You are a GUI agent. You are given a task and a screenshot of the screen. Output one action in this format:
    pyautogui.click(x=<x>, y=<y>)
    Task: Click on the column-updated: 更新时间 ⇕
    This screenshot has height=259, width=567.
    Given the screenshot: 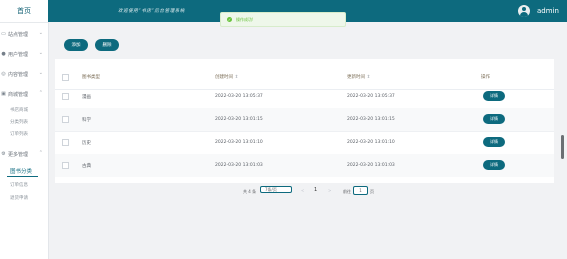 What is the action you would take?
    pyautogui.click(x=358, y=77)
    